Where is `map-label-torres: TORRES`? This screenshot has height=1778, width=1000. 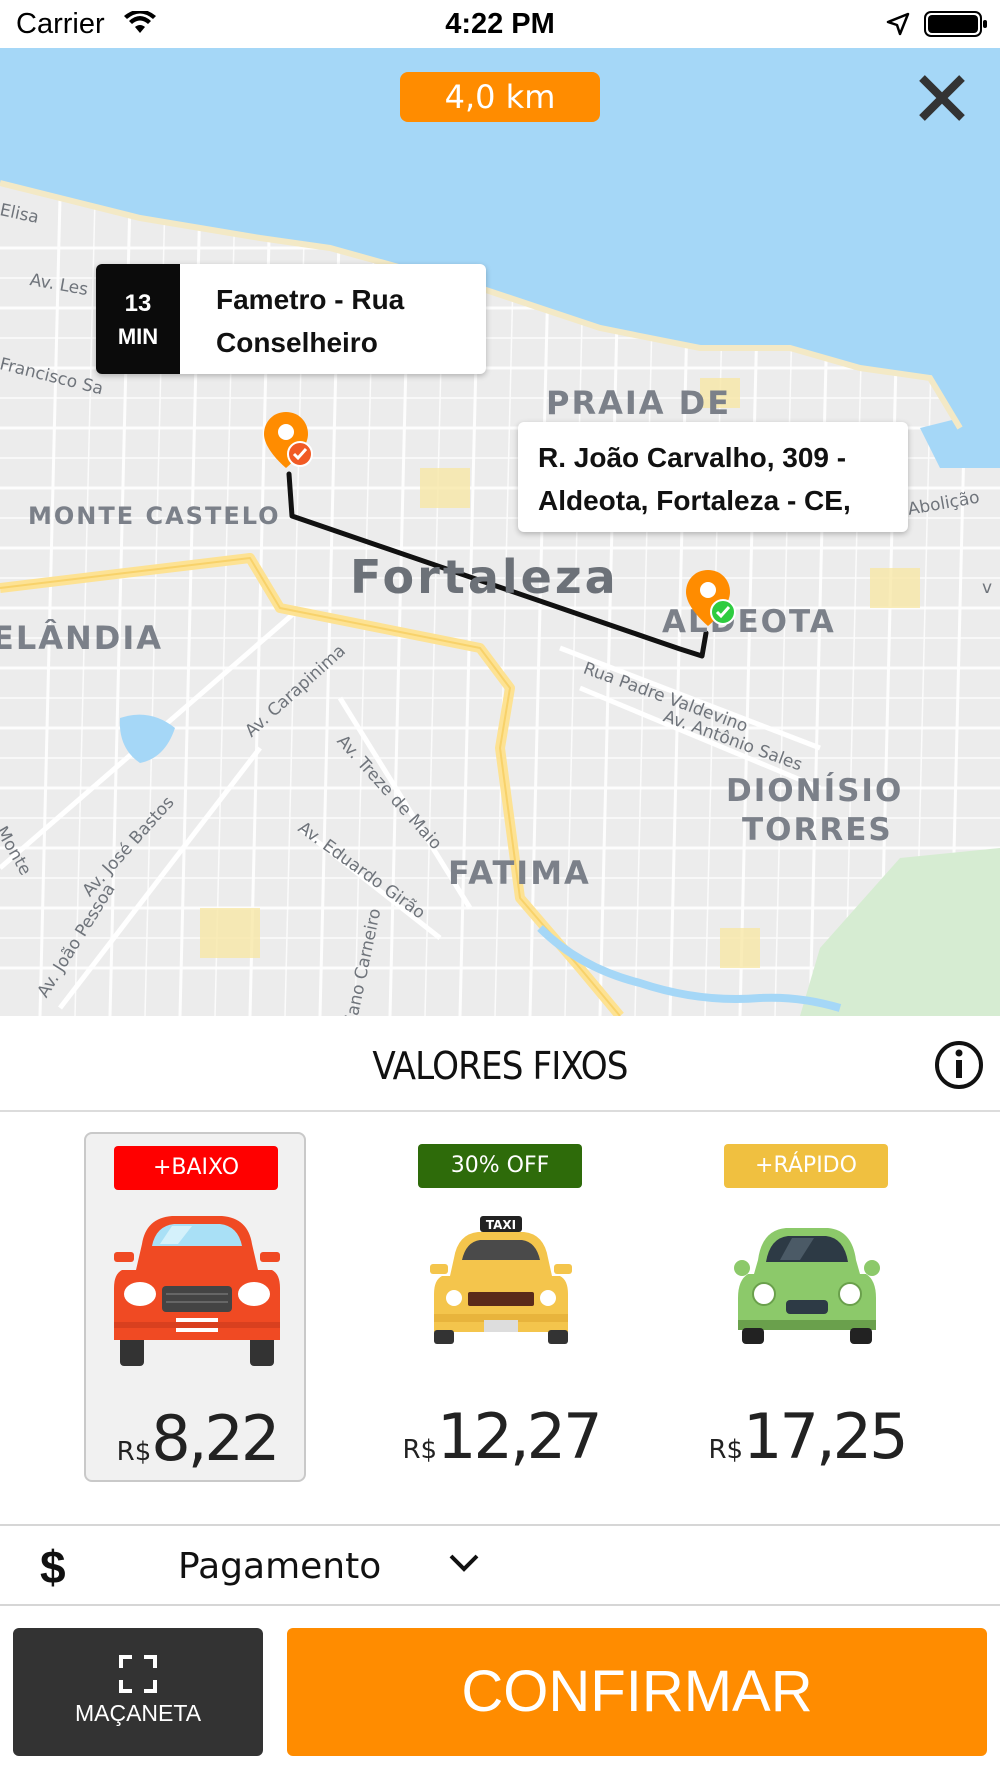
map-label-torres: TORRES is located at coordinates (817, 830).